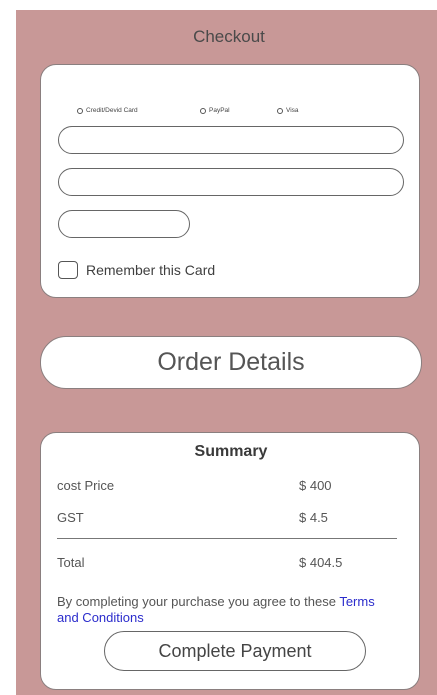  What do you see at coordinates (313, 517) in the screenshot?
I see `gst-value: $ 4.5` at bounding box center [313, 517].